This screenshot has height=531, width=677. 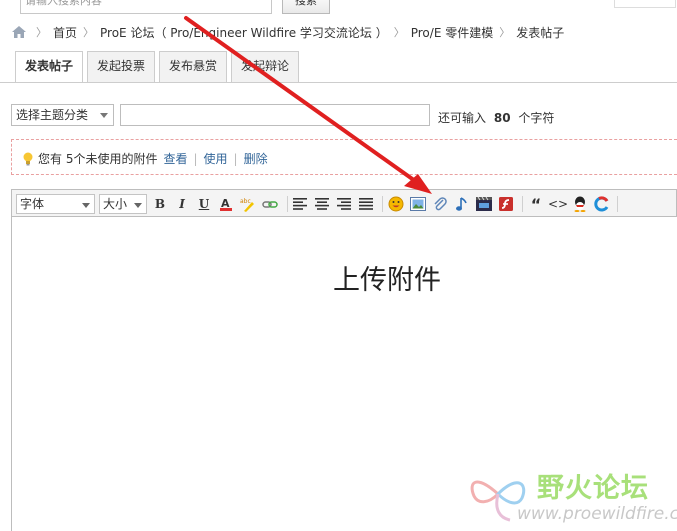 I want to click on home-icon, so click(x=19, y=32).